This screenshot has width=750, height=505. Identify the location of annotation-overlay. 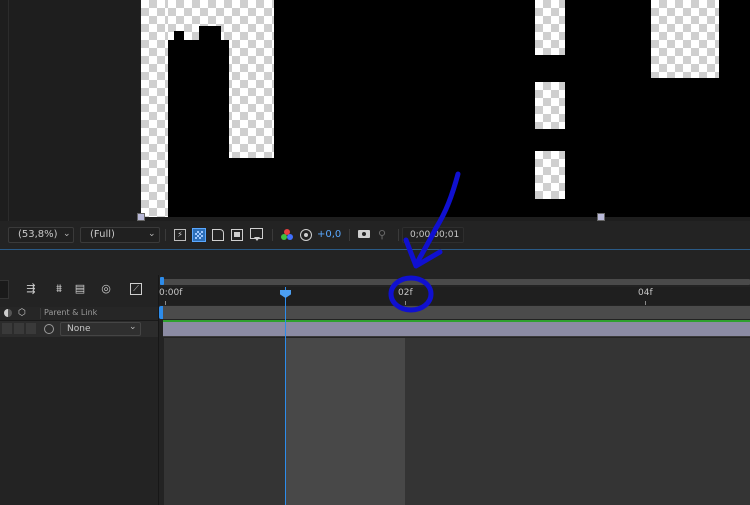
(424, 242).